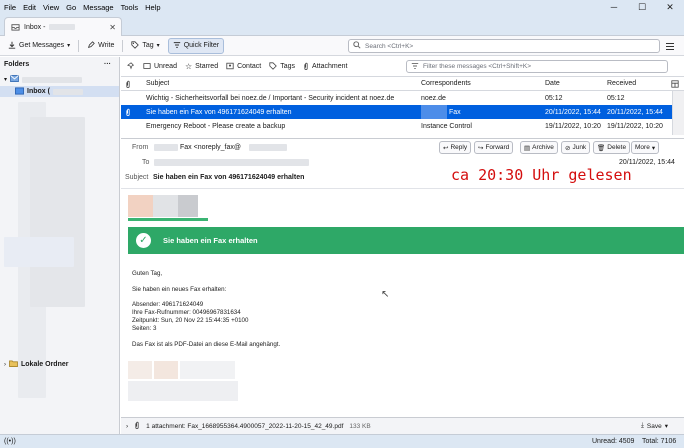 The height and width of the screenshot is (448, 684). I want to click on search-input: Search <Ctrl+K>, so click(504, 46).